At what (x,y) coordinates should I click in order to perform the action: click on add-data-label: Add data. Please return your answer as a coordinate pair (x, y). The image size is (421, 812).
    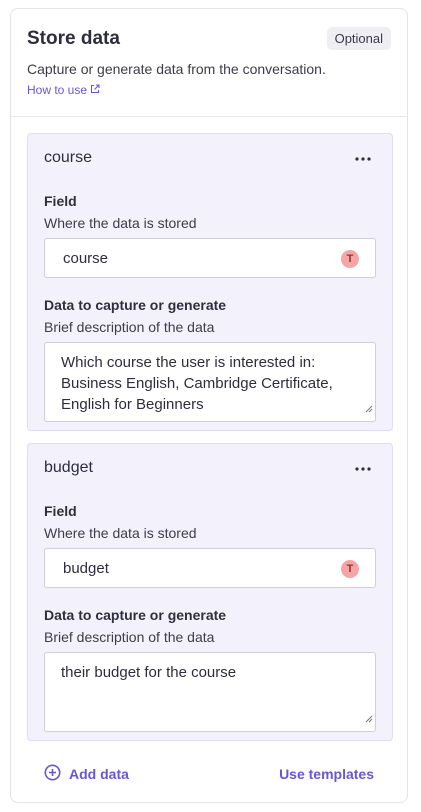
    Looking at the image, I should click on (99, 774).